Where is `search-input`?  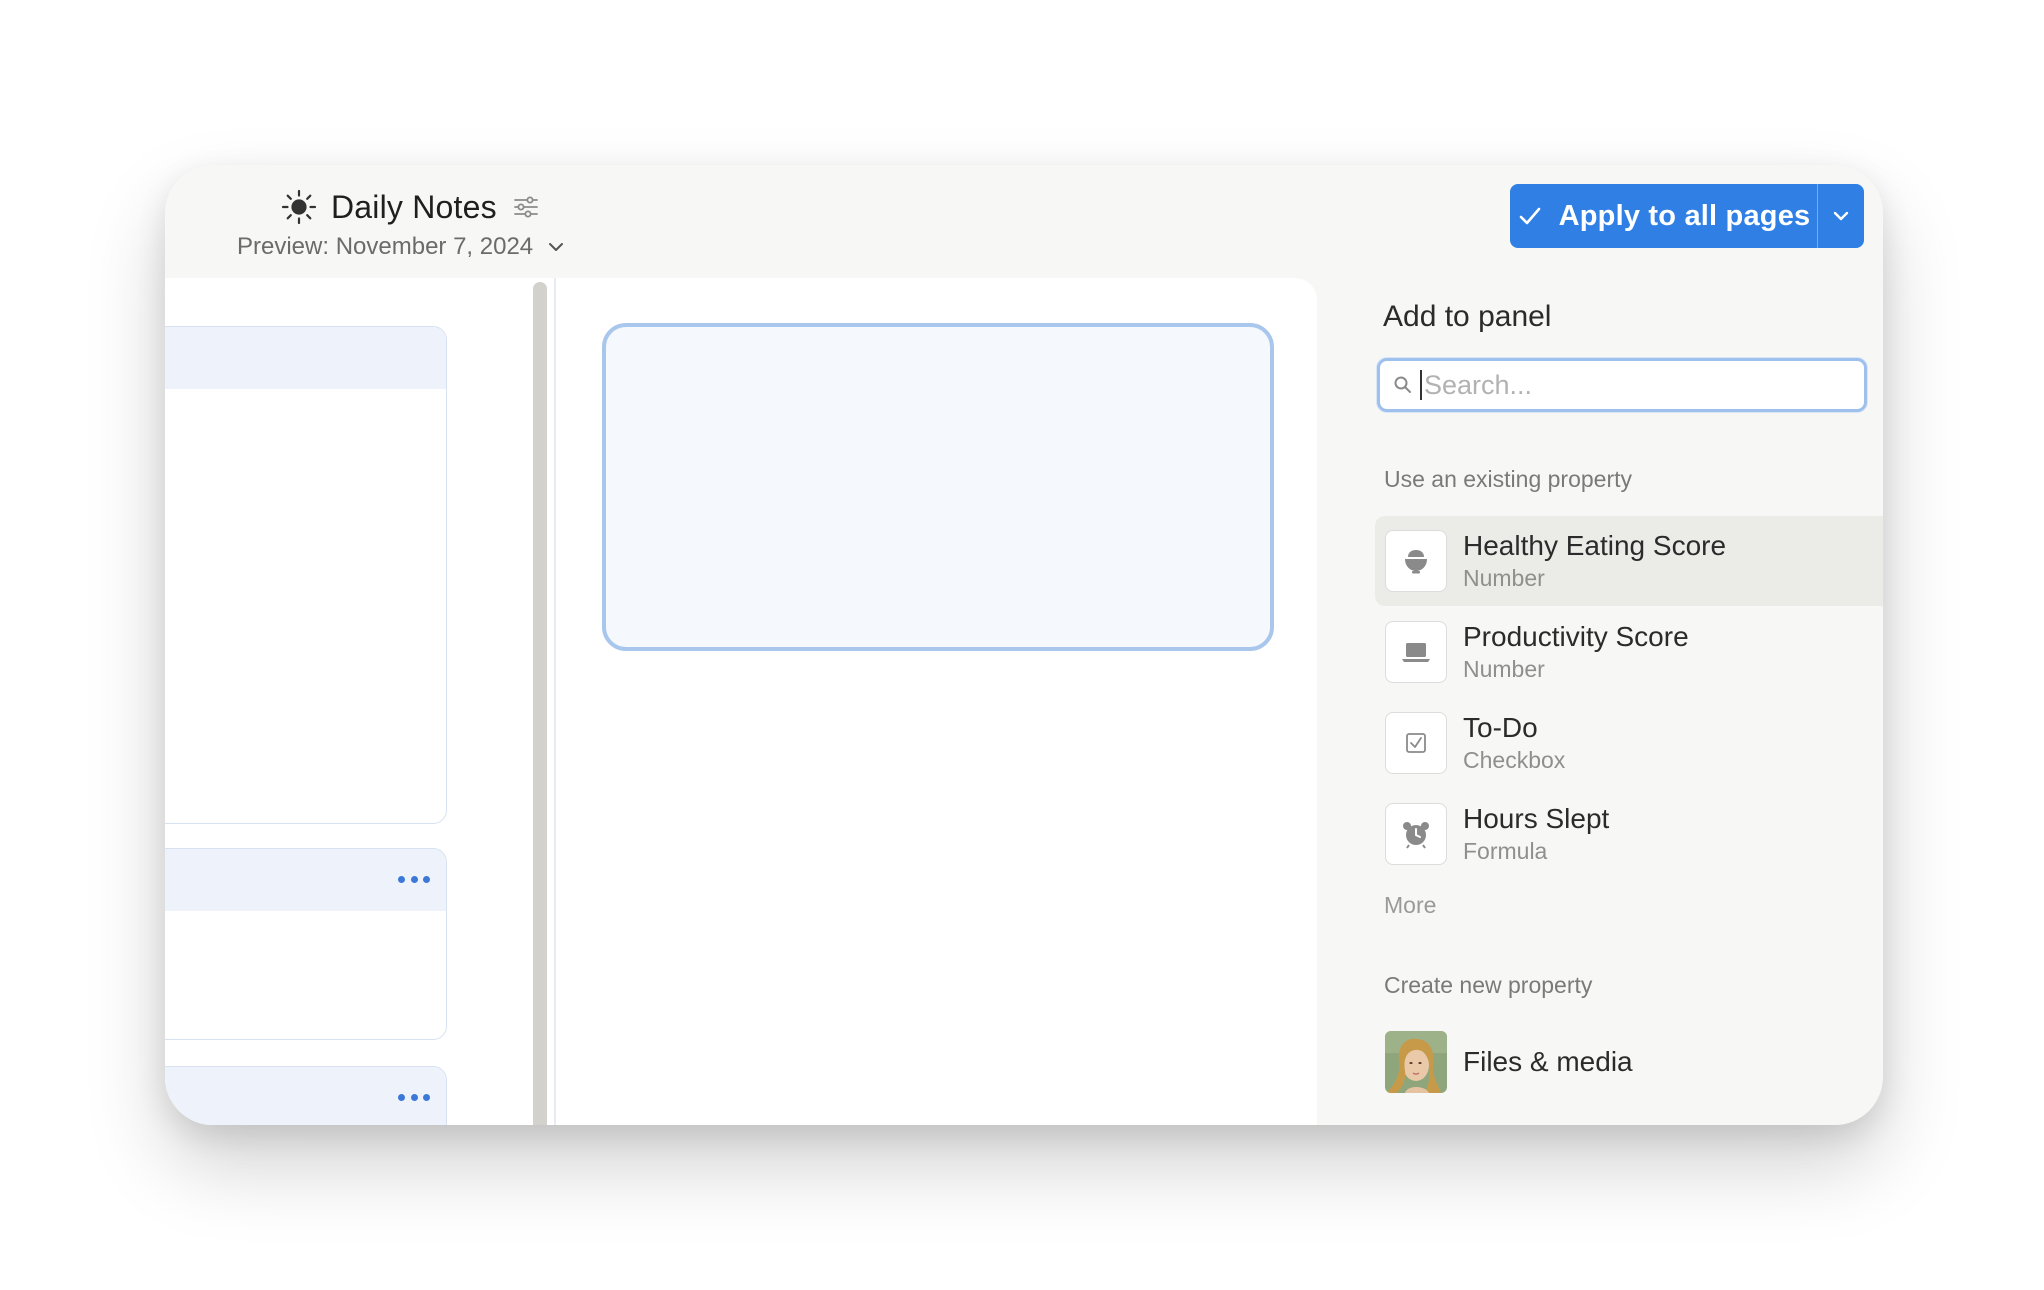
search-input is located at coordinates (1624, 385).